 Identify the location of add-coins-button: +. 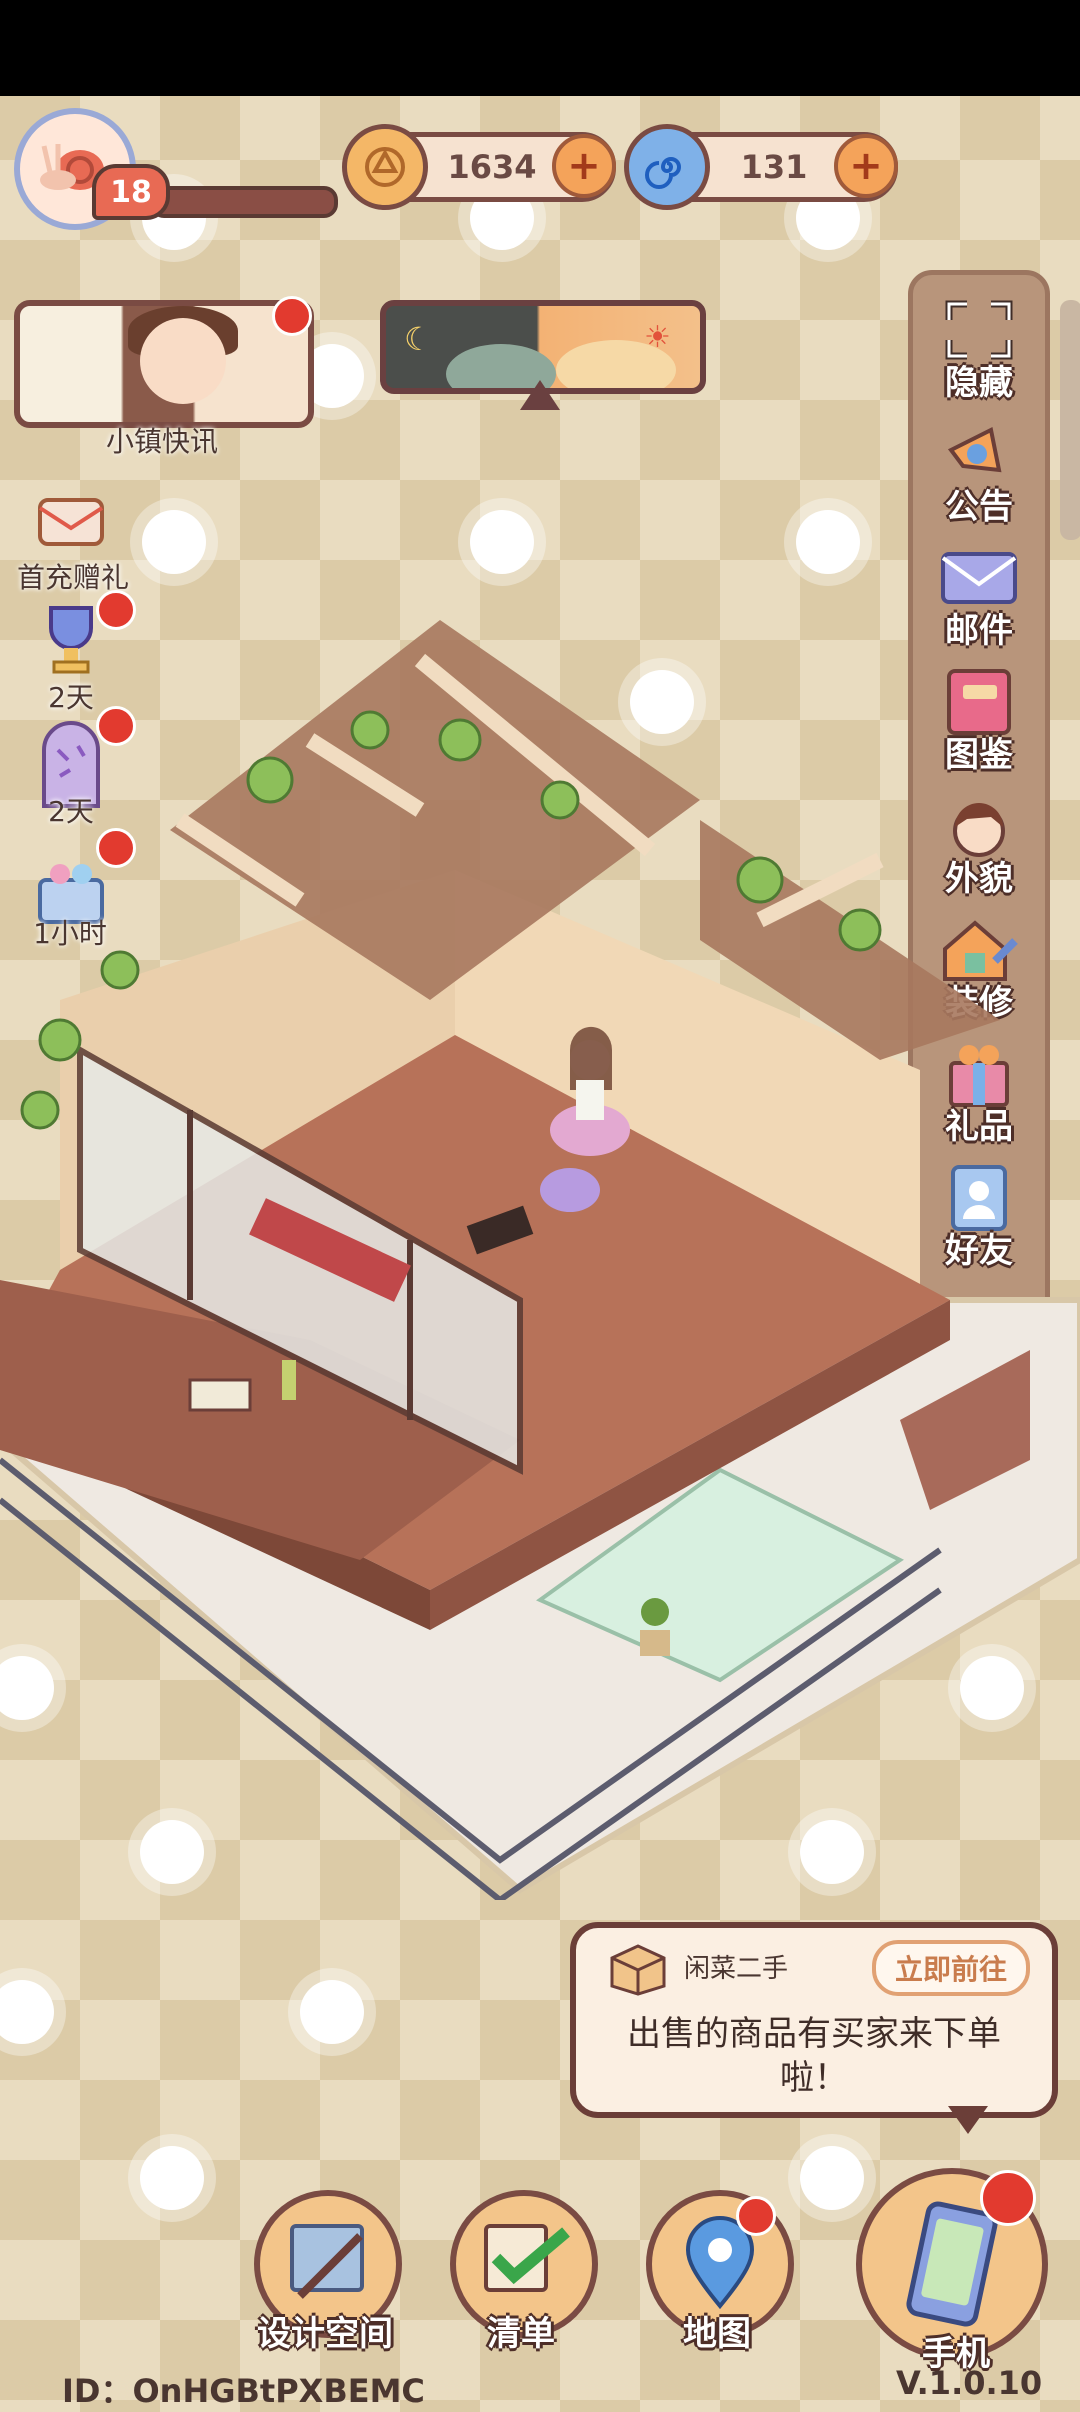
(584, 166).